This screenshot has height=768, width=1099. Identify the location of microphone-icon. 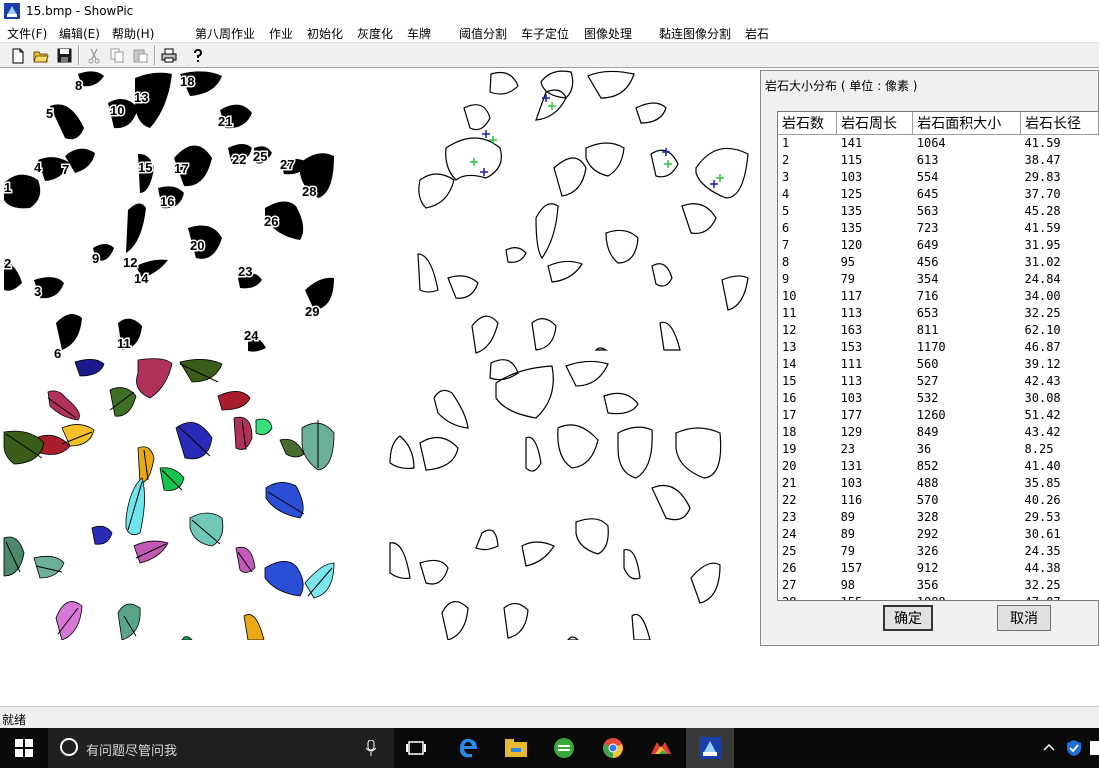
(371, 748).